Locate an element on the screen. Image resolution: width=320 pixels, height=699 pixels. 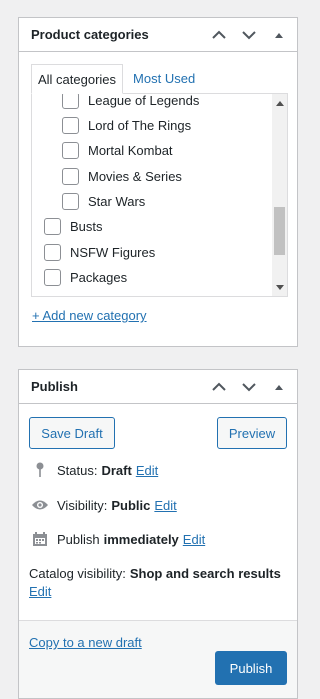
list-item: Movies & Series is located at coordinates (122, 176).